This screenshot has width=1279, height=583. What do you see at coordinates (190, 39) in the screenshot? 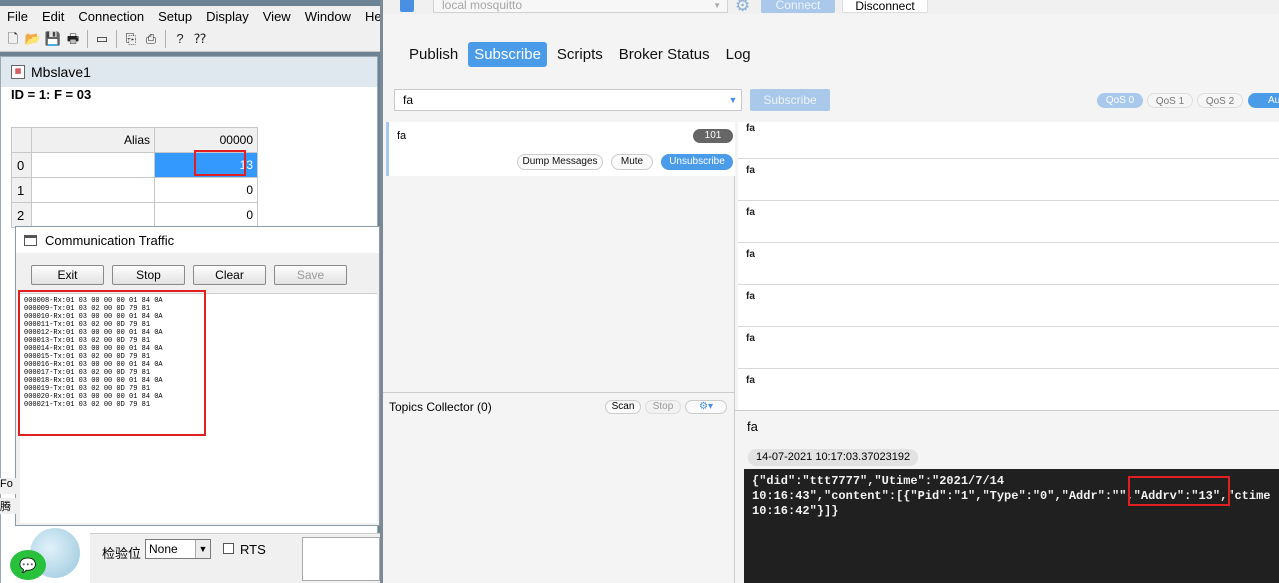
I see `toolbar: 🗋 📂 💾 🖶 ▭ ⎘ ⎙ ? ⁇` at bounding box center [190, 39].